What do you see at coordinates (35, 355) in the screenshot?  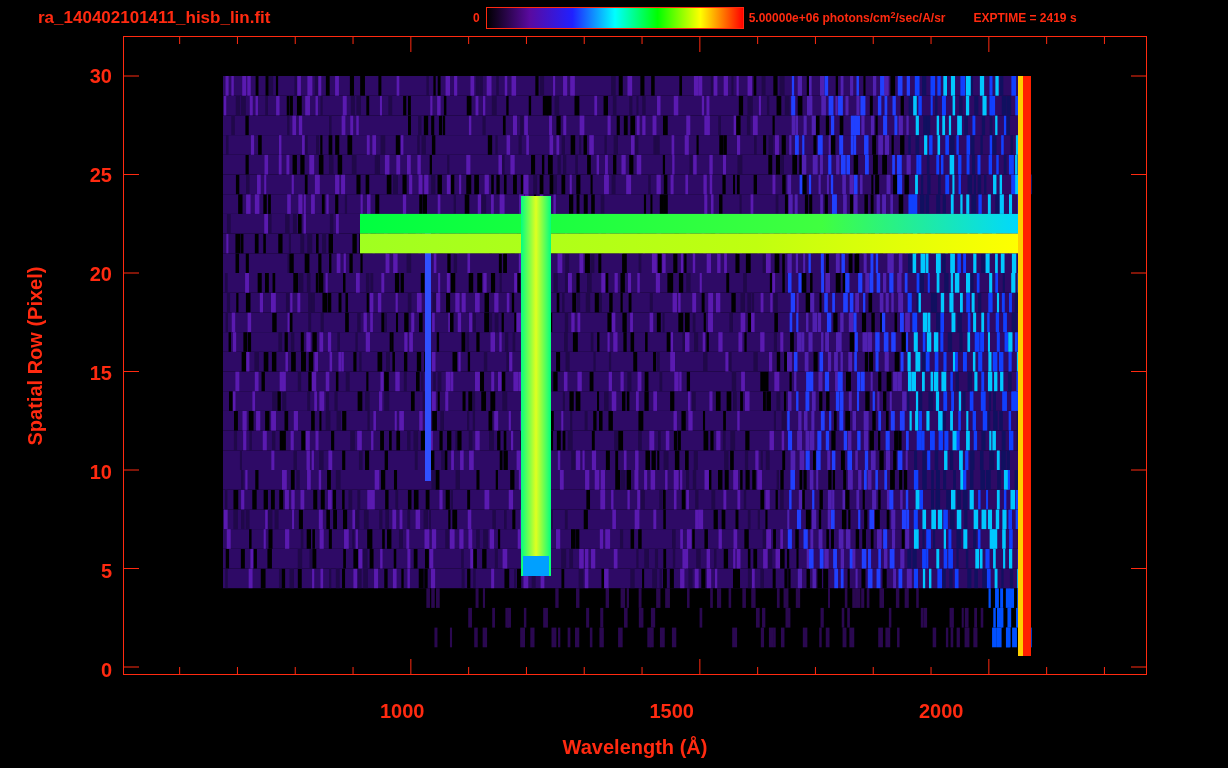 I see `y-axis-label: Spatial Row (Pixel)` at bounding box center [35, 355].